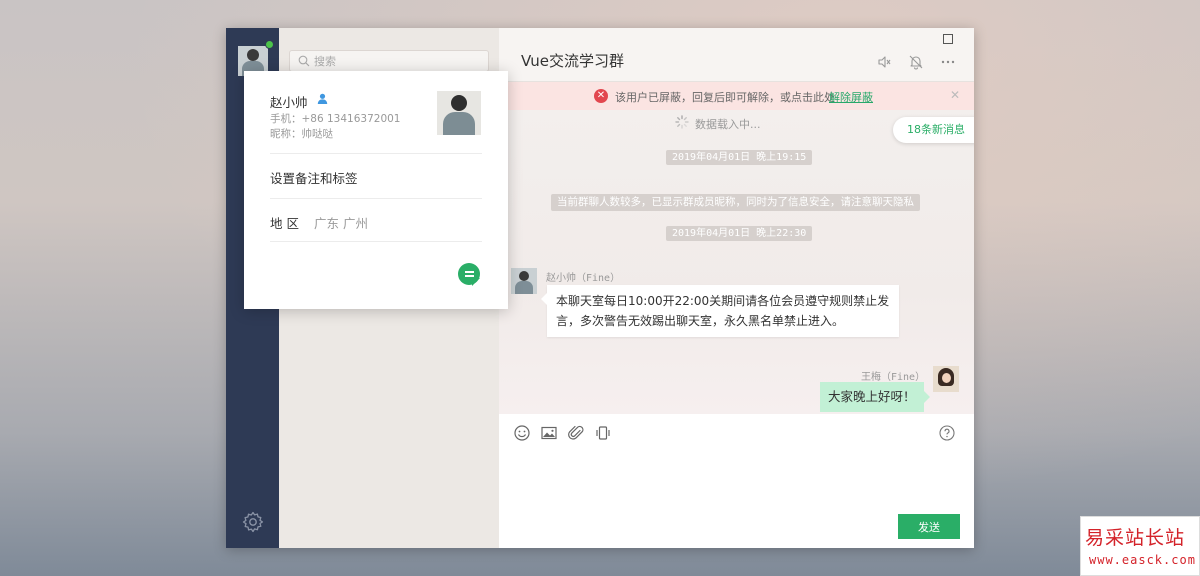  What do you see at coordinates (739, 157) in the screenshot?
I see `timestamp-tag: 2019年04月01日 晚上19:15` at bounding box center [739, 157].